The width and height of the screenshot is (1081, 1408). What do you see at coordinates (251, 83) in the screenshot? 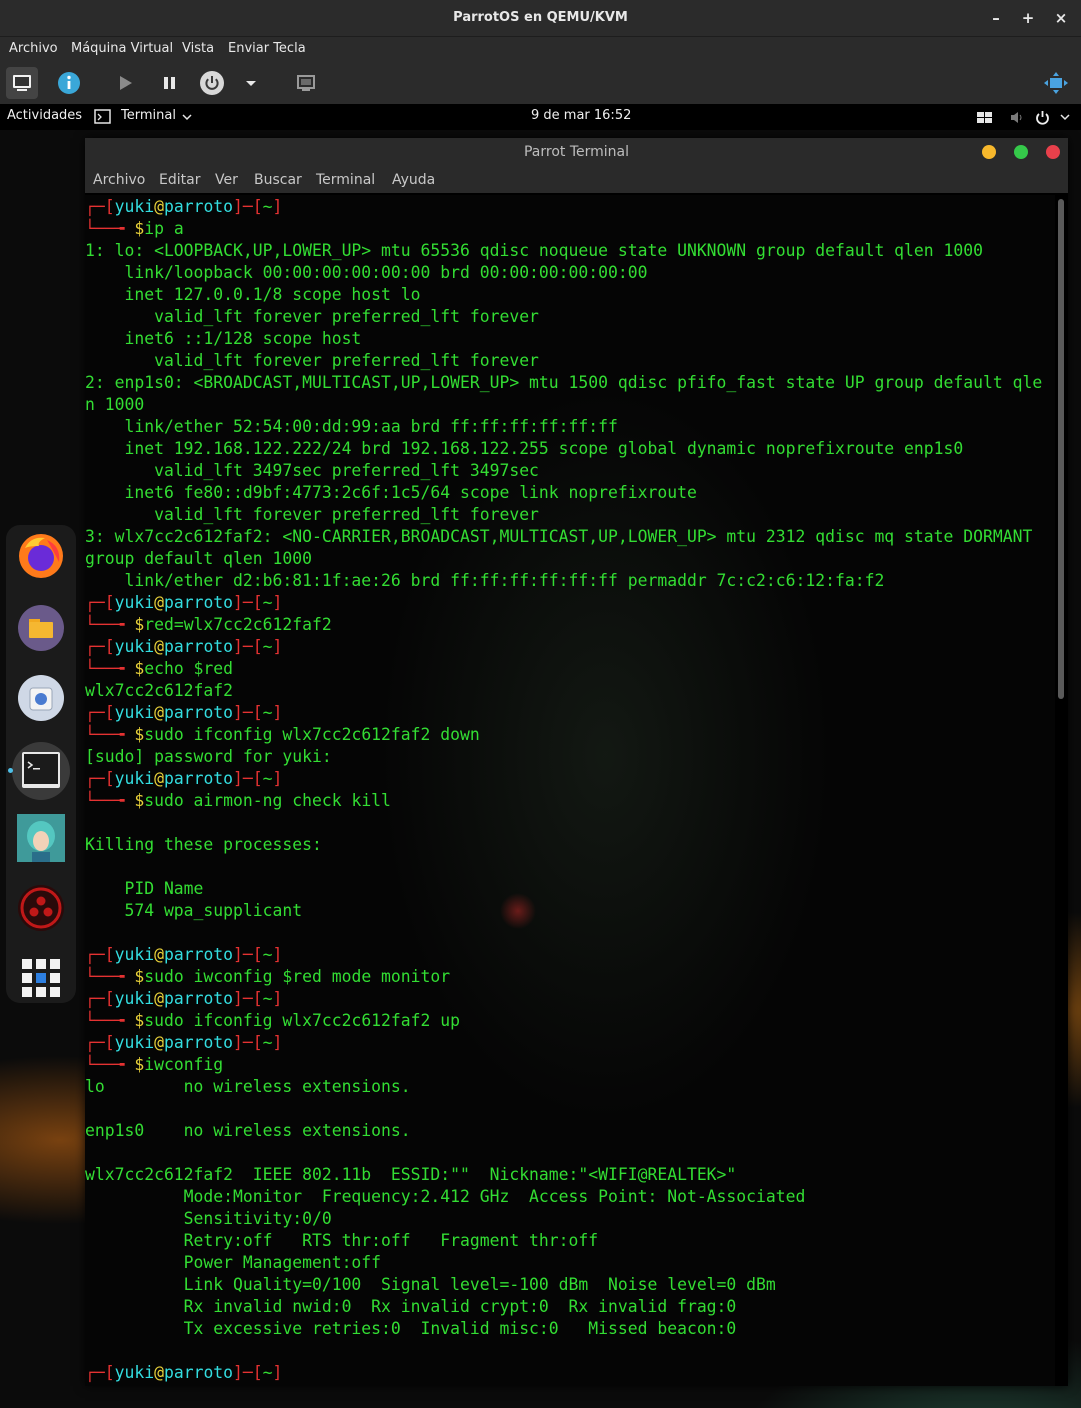
I see `shutdown-menu-button` at bounding box center [251, 83].